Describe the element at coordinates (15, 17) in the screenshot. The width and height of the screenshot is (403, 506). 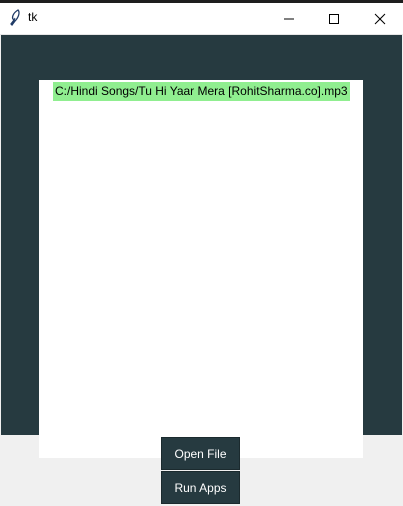
I see `feather-icon` at that location.